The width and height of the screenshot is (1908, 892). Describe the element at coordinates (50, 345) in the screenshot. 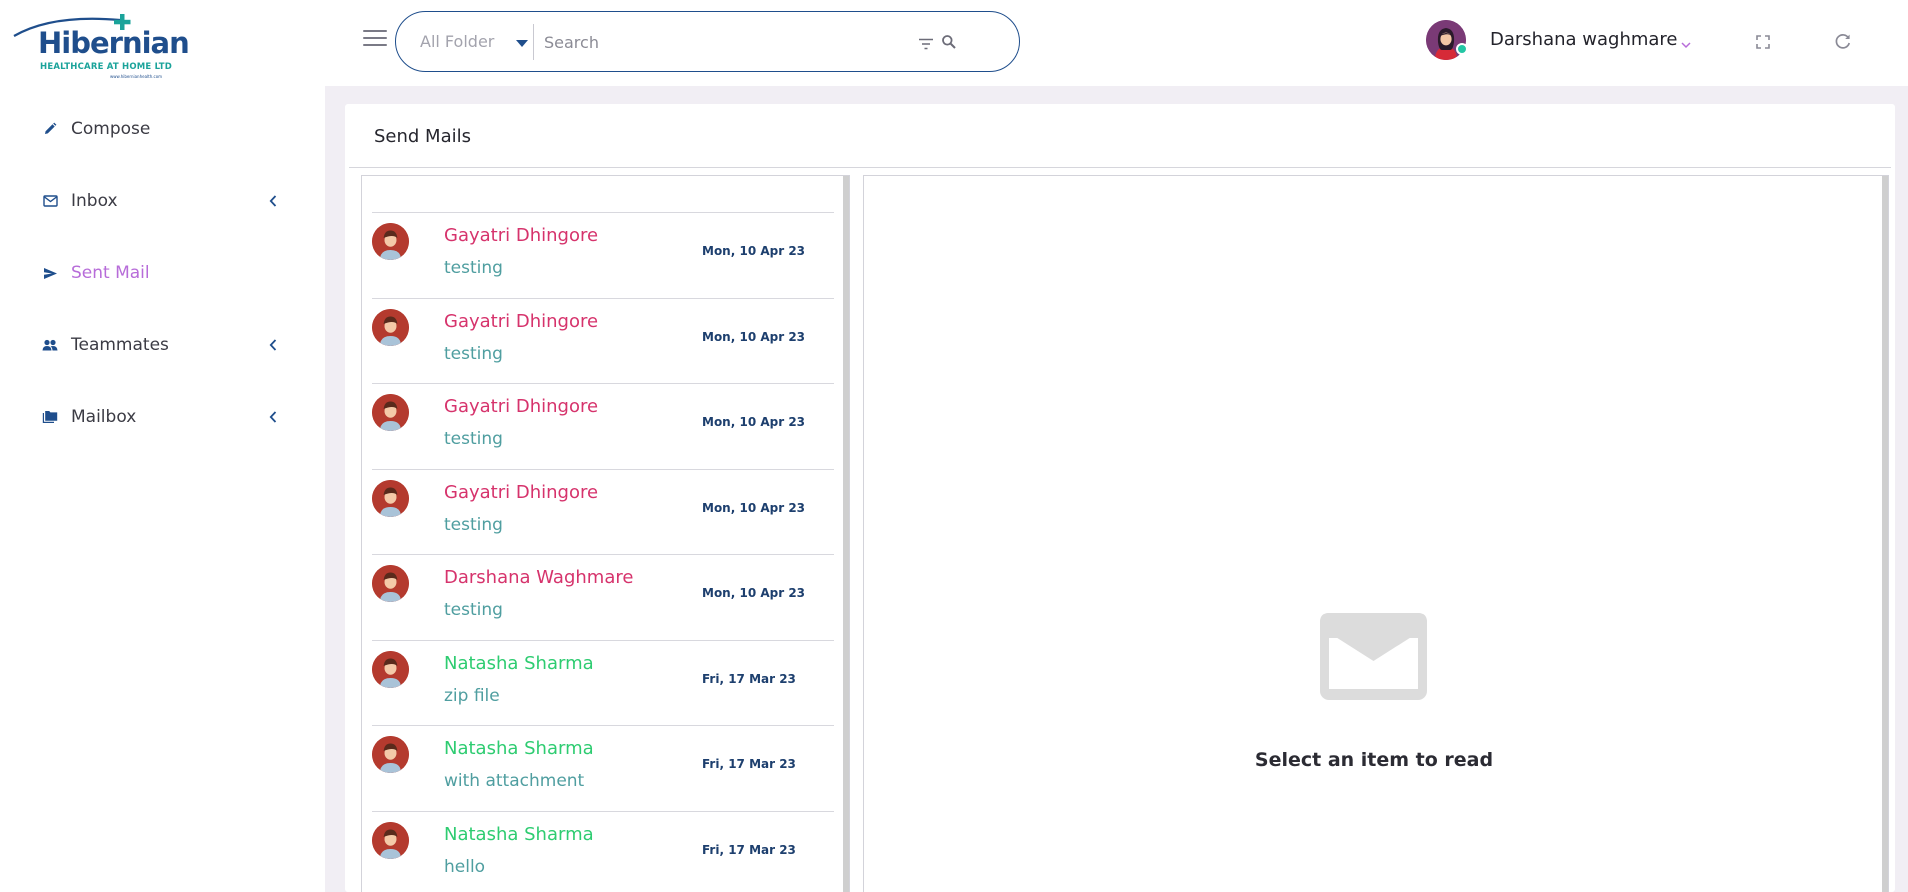

I see `people-icon` at that location.